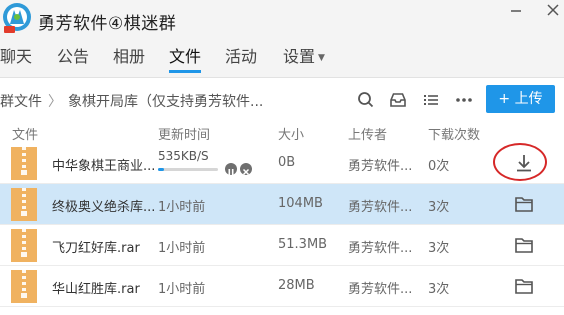  Describe the element at coordinates (398, 100) in the screenshot. I see `inbox-icon` at that location.